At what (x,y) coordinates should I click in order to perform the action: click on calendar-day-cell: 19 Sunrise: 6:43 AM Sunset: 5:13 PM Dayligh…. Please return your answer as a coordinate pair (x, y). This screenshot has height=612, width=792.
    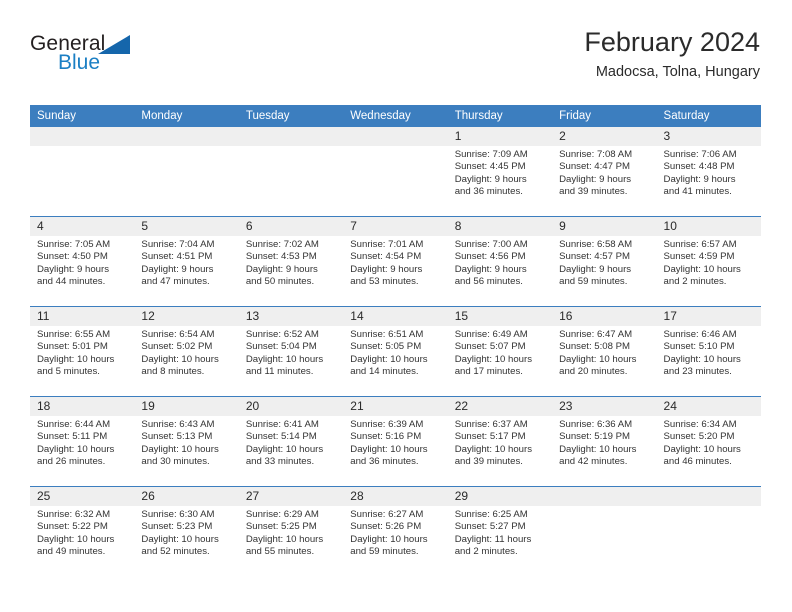
    Looking at the image, I should click on (186, 441).